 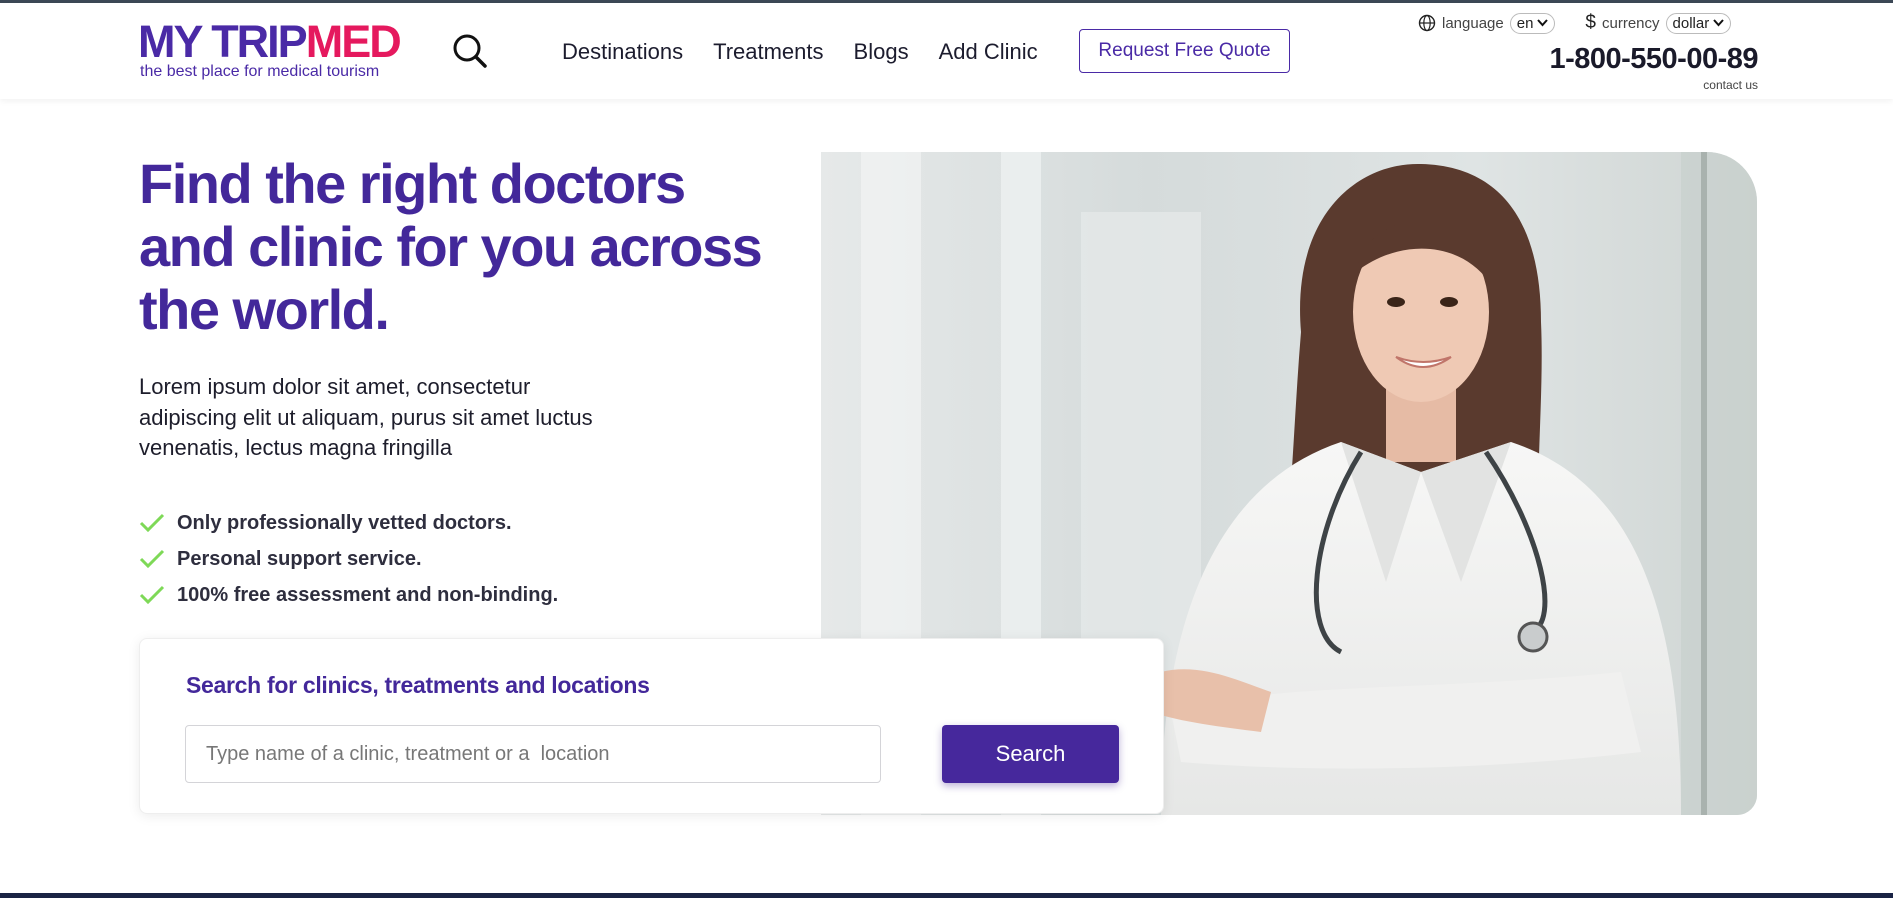 What do you see at coordinates (1473, 23) in the screenshot?
I see `language-label: language` at bounding box center [1473, 23].